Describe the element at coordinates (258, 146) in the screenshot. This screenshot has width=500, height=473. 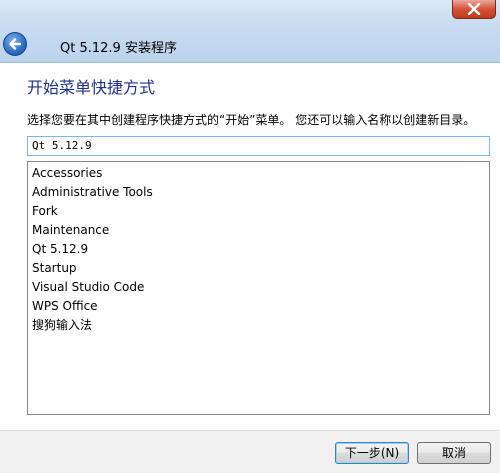
I see `start-menu-folder-input: Qt 5.12.9` at that location.